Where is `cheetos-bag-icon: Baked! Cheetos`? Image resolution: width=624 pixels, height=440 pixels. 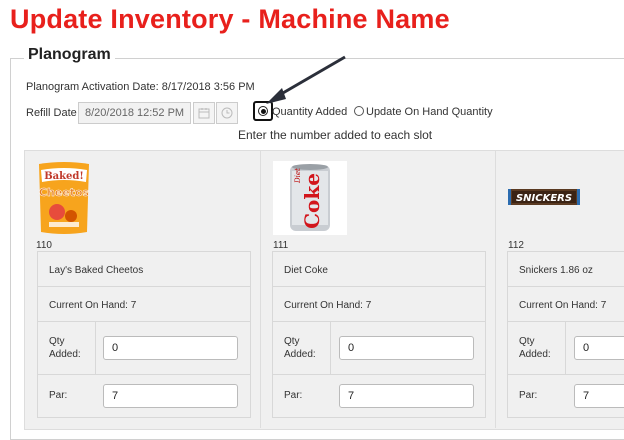 cheetos-bag-icon: Baked! Cheetos is located at coordinates (64, 198).